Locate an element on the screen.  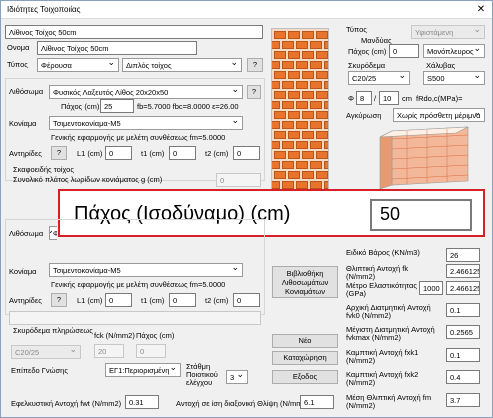
t1-input-2: 0 is located at coordinates (182, 300).